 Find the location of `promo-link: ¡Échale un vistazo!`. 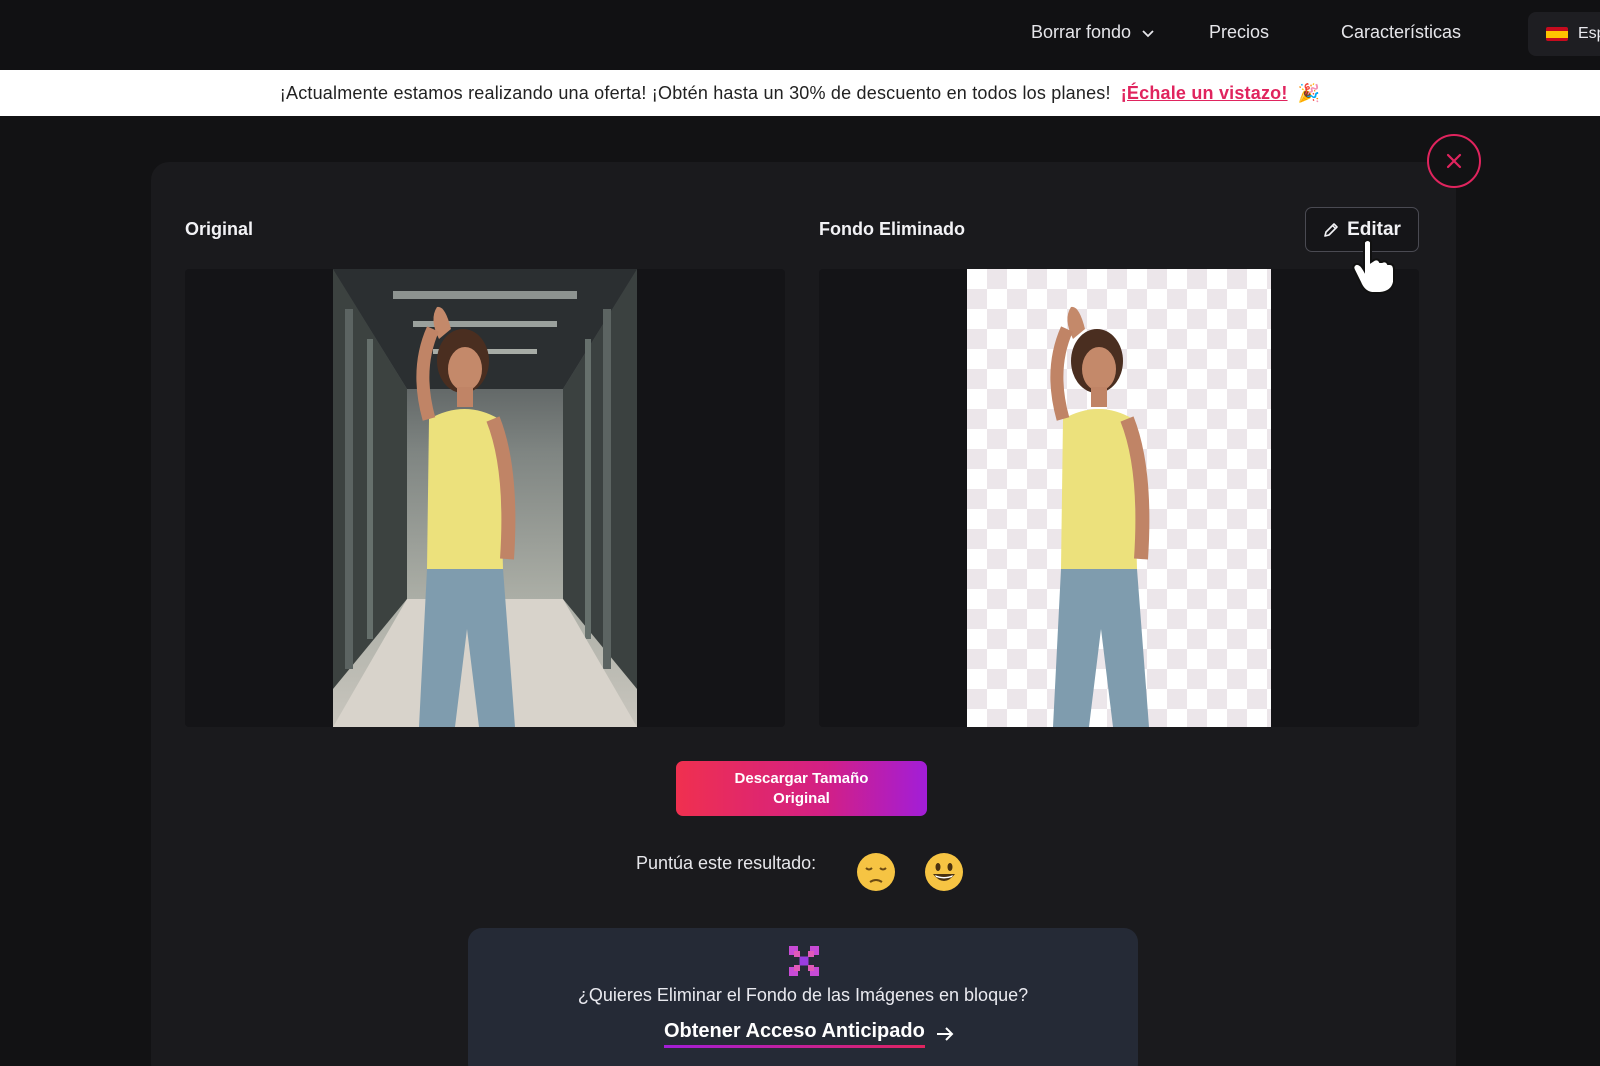

promo-link: ¡Échale un vistazo! is located at coordinates (1204, 93).